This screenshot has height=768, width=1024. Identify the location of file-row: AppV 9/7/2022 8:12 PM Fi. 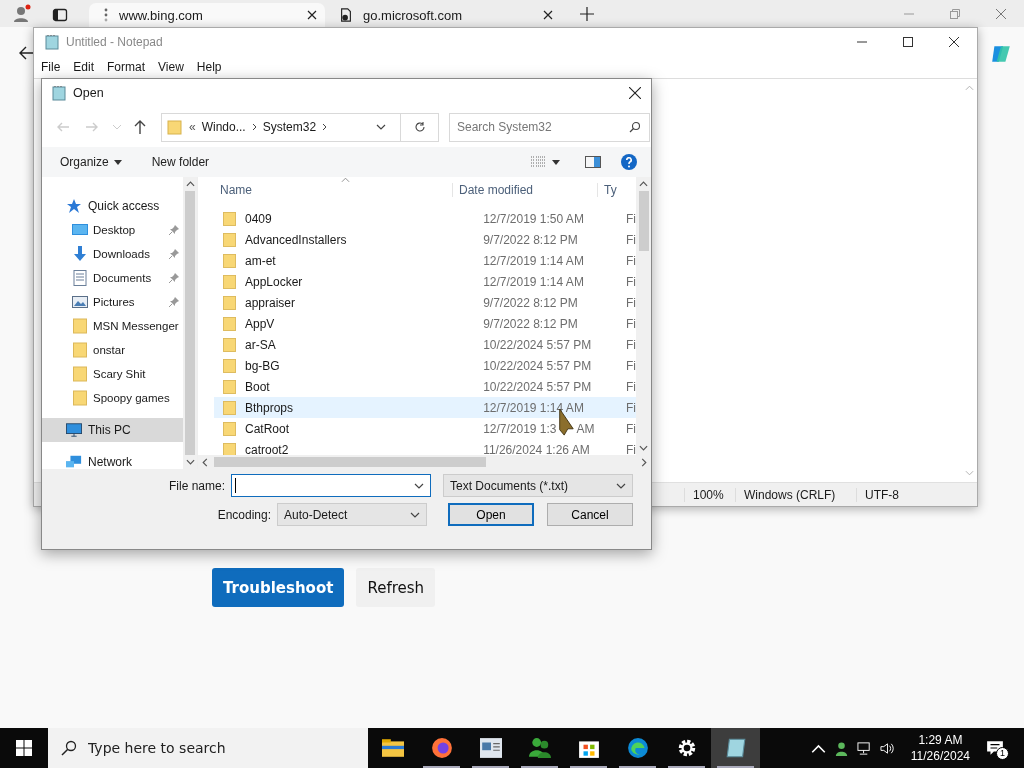
(425, 323).